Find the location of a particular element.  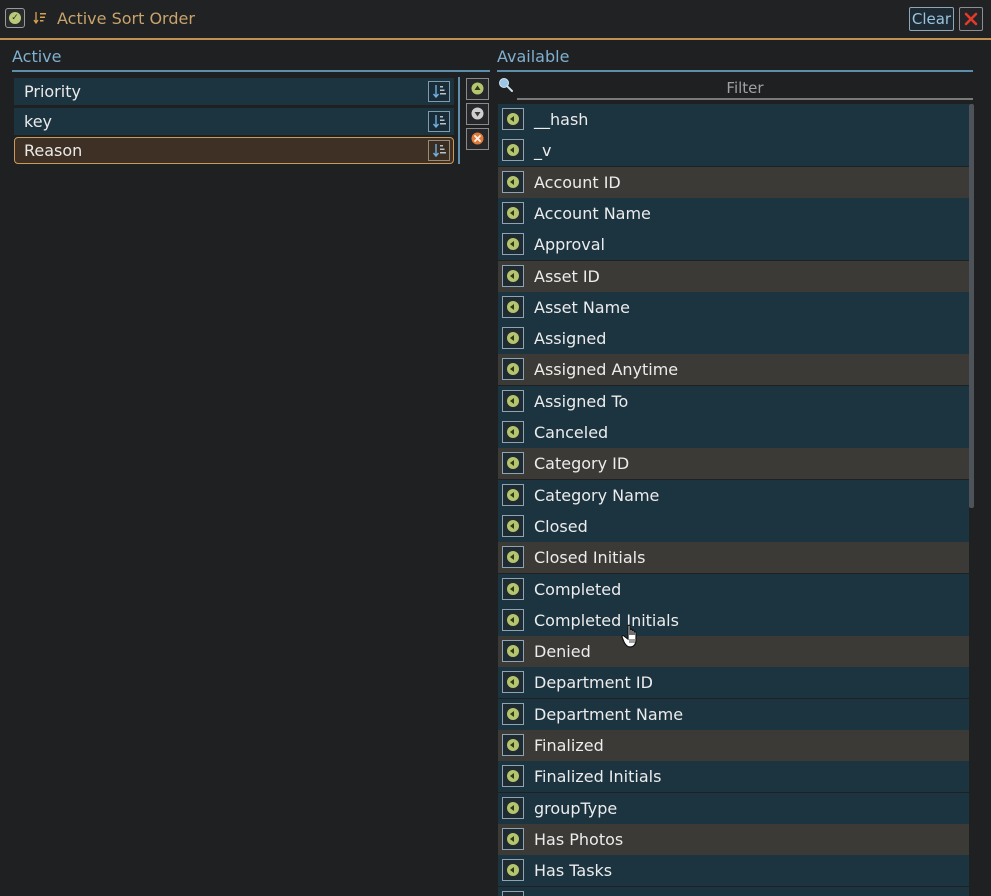

available-item: Category ID is located at coordinates (735, 463).